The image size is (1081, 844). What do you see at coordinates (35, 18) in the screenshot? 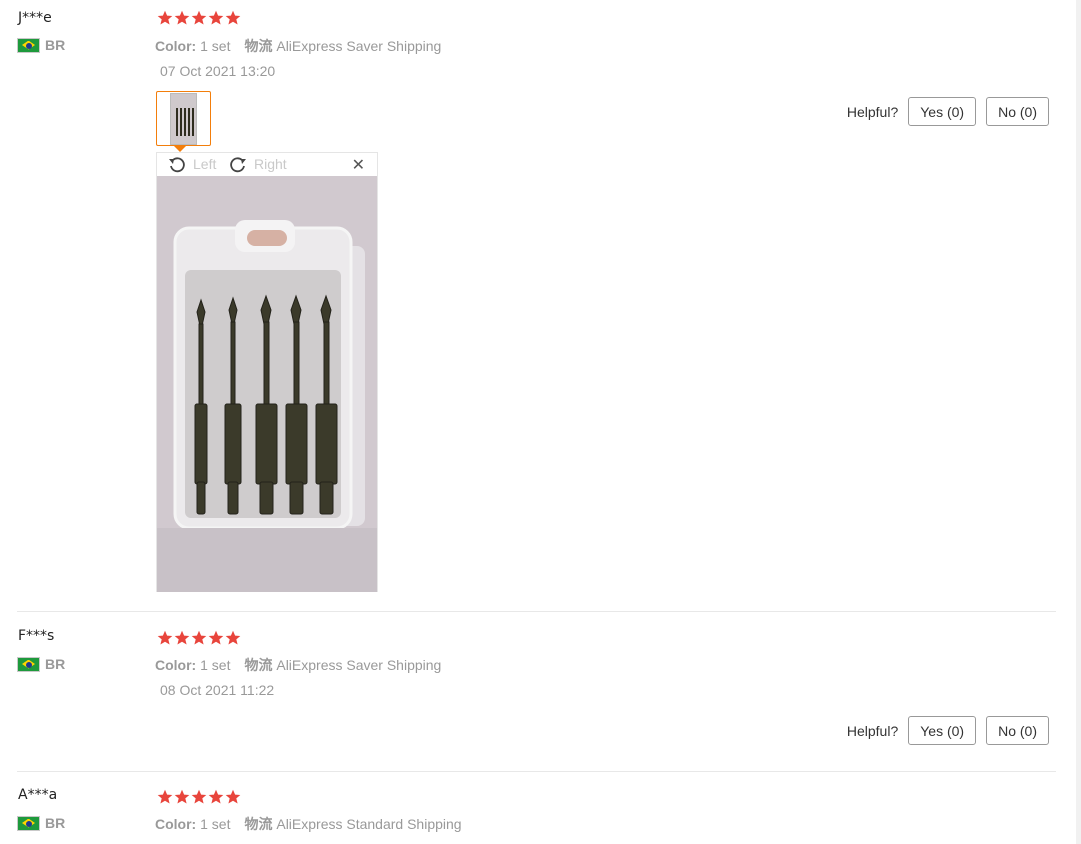
I see `reviewer-name: J***e` at bounding box center [35, 18].